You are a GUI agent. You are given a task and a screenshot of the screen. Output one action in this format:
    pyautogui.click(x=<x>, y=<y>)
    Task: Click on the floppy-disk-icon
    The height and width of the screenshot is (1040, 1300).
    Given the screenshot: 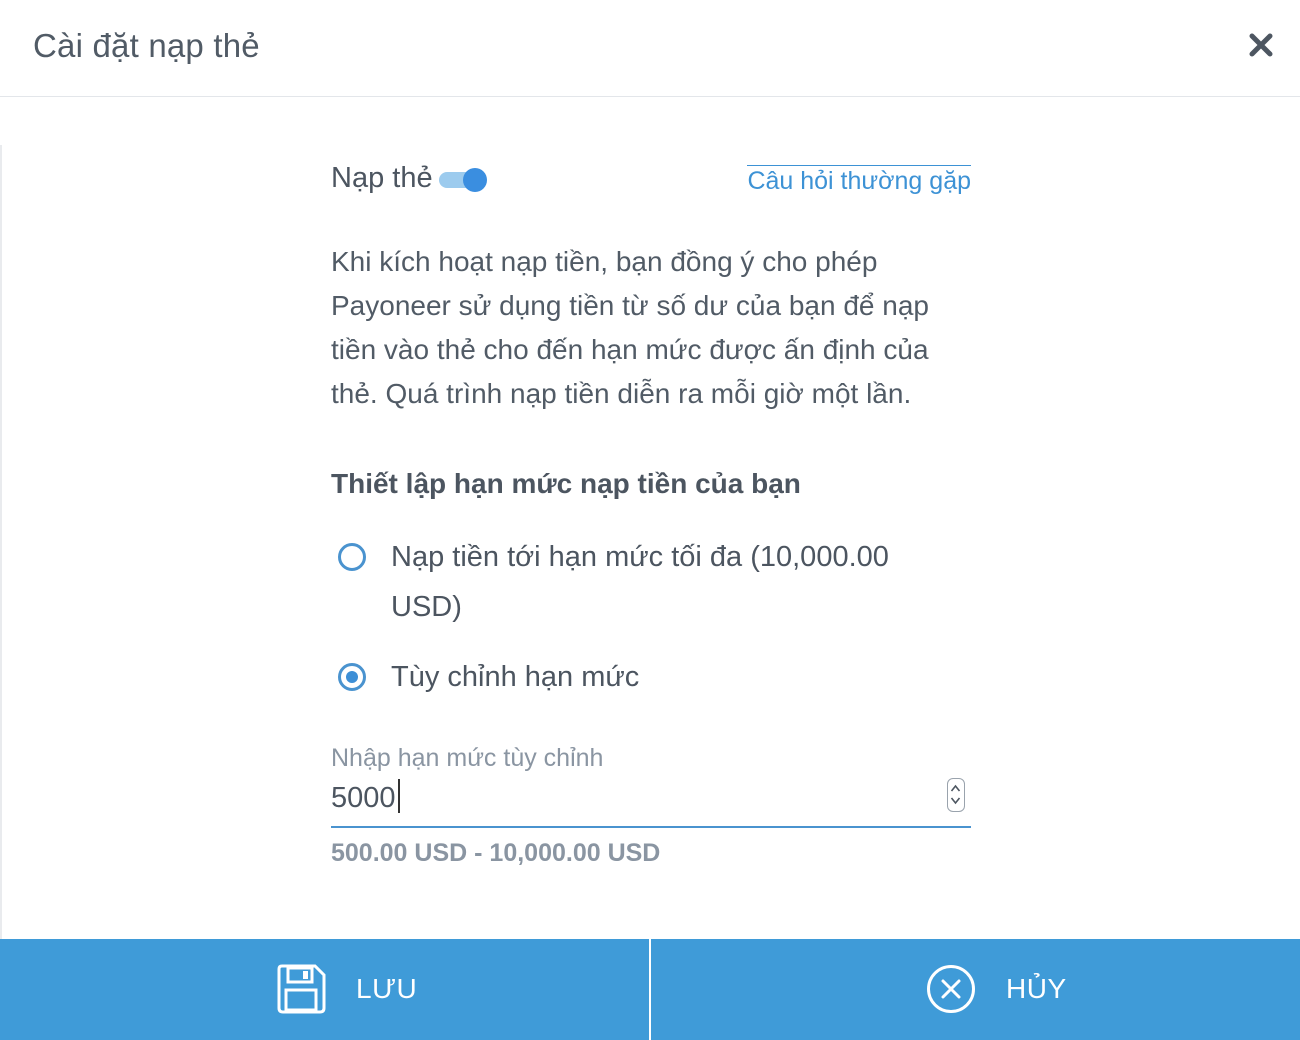 What is the action you would take?
    pyautogui.click(x=301, y=989)
    